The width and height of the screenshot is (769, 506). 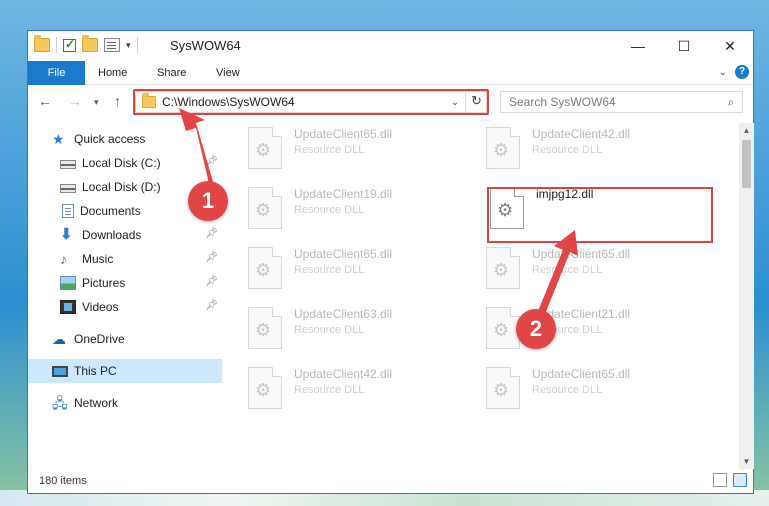 What do you see at coordinates (96, 102) in the screenshot?
I see `recent-locations-icon: ▾` at bounding box center [96, 102].